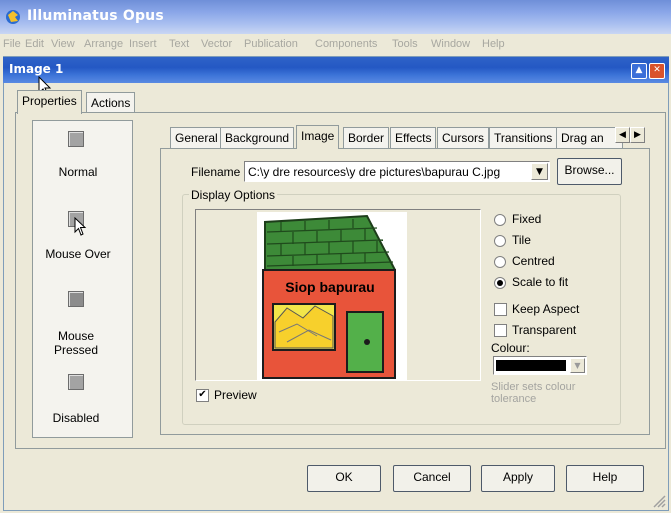  Describe the element at coordinates (659, 501) in the screenshot. I see `resize-grip-icon` at that location.